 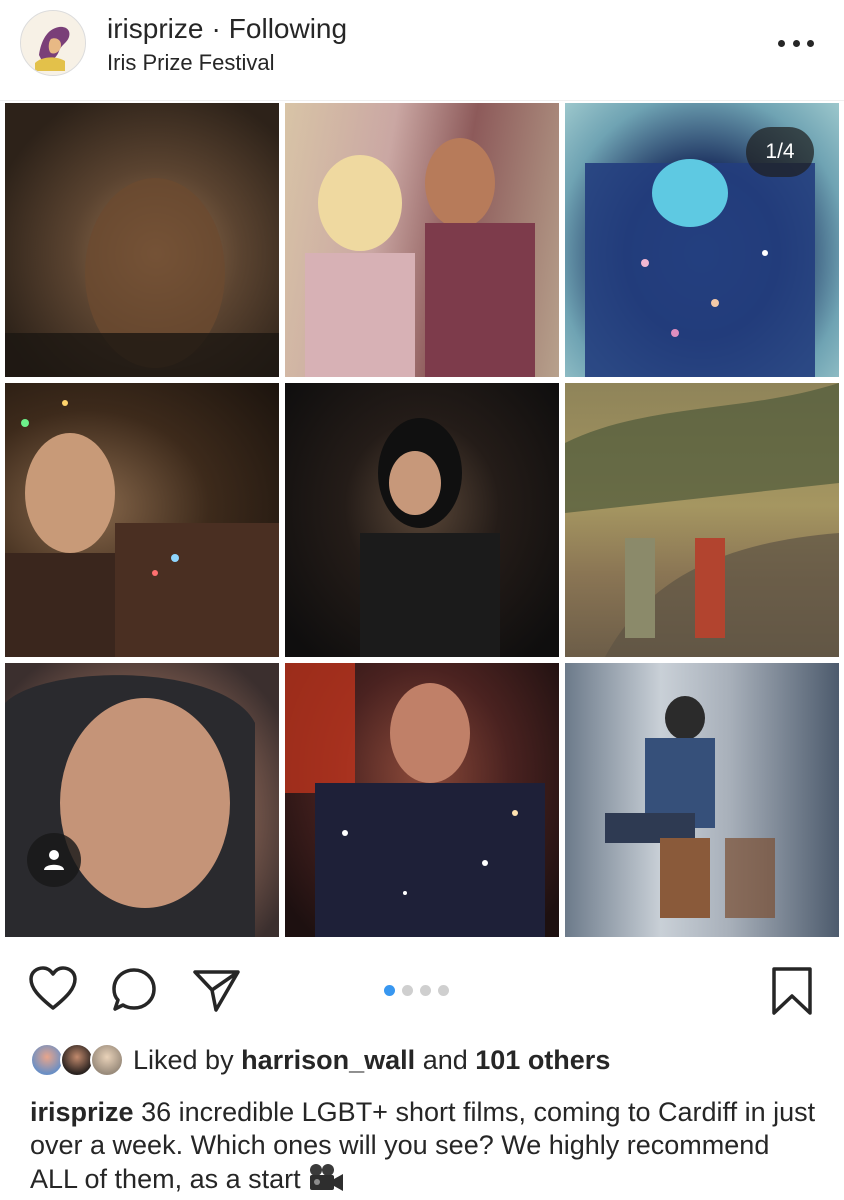 I want to click on liker-username: harrison_wall, so click(x=328, y=1060).